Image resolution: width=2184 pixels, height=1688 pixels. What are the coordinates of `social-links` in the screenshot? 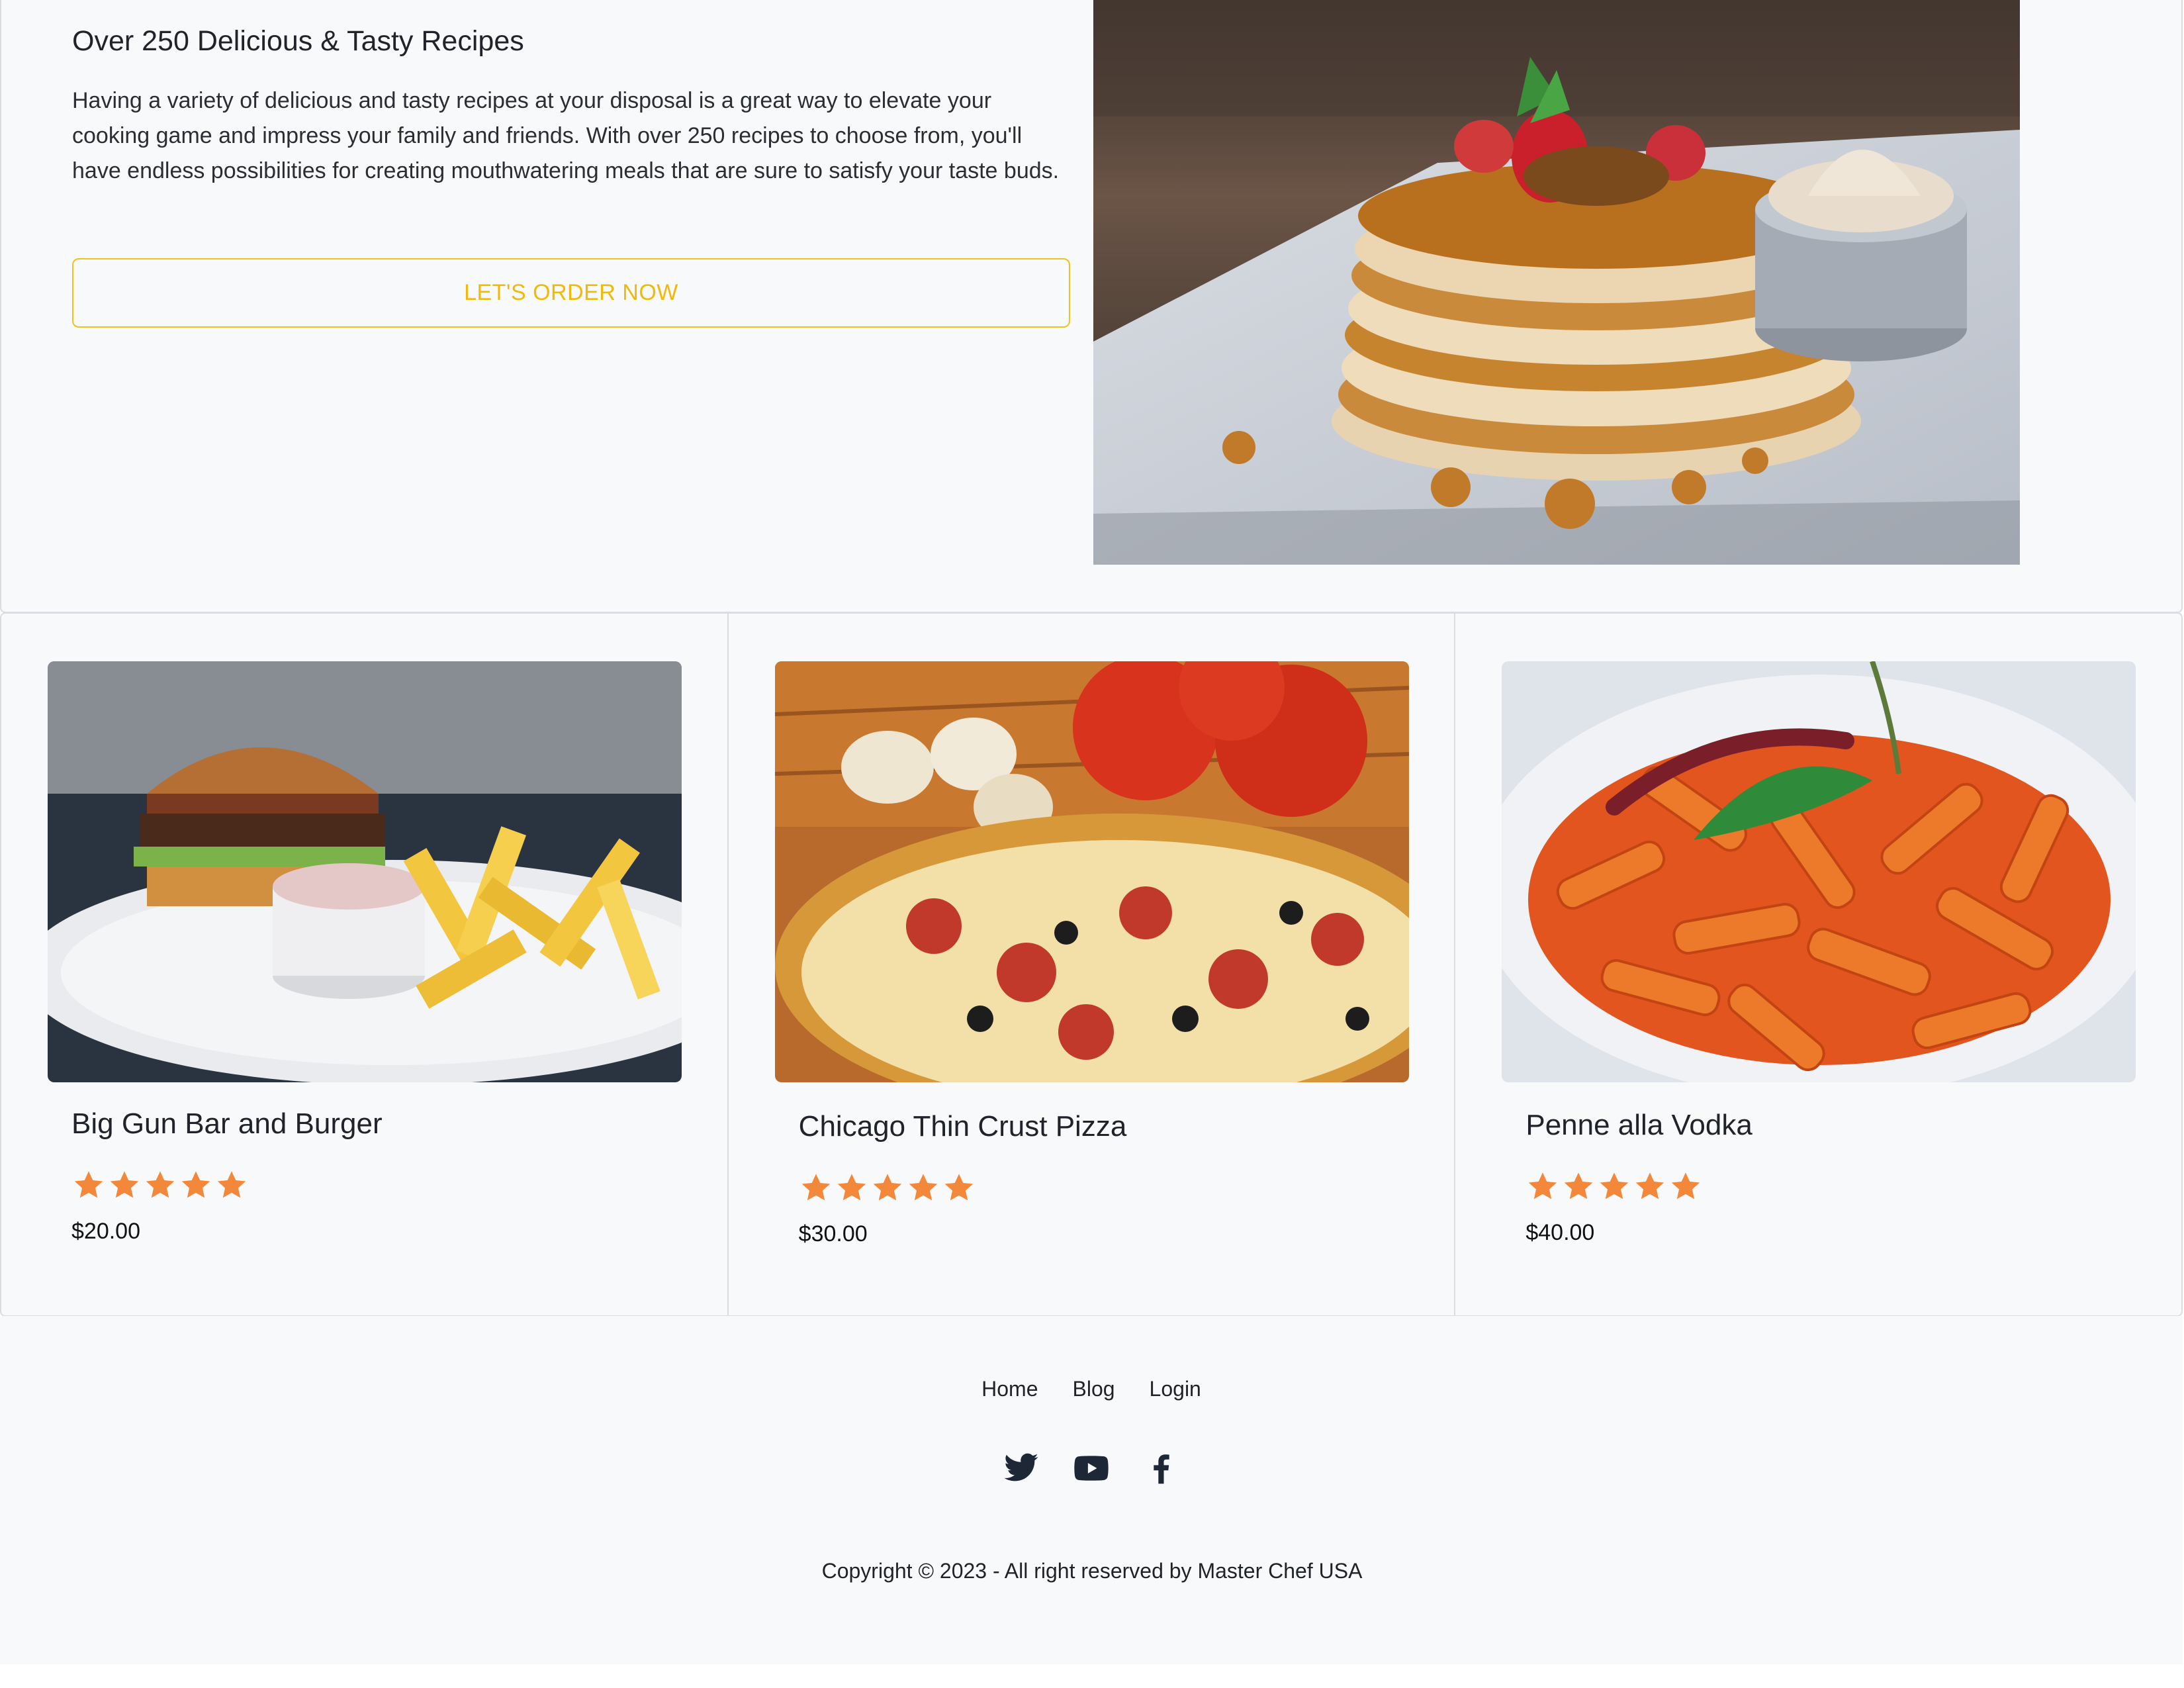 It's located at (1091, 1468).